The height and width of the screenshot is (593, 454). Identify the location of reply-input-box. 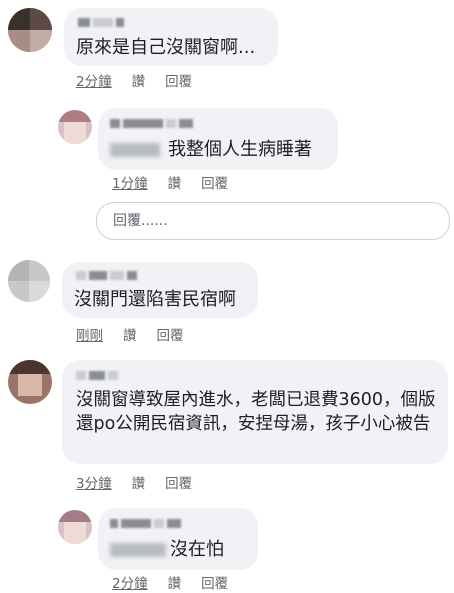
(273, 221).